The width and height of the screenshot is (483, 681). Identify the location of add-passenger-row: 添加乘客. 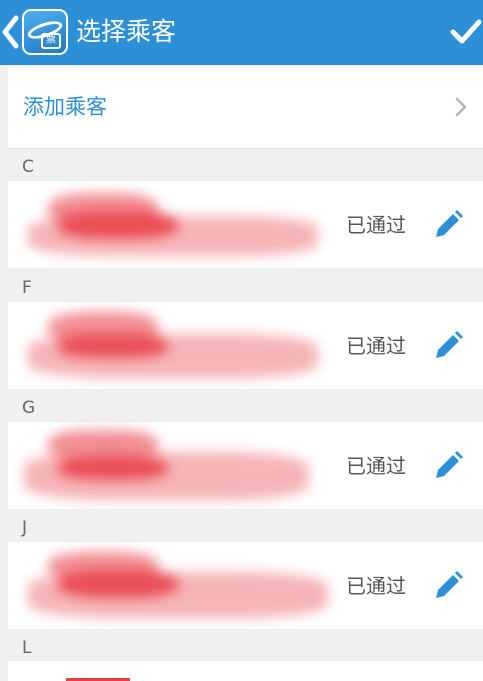
(245, 107).